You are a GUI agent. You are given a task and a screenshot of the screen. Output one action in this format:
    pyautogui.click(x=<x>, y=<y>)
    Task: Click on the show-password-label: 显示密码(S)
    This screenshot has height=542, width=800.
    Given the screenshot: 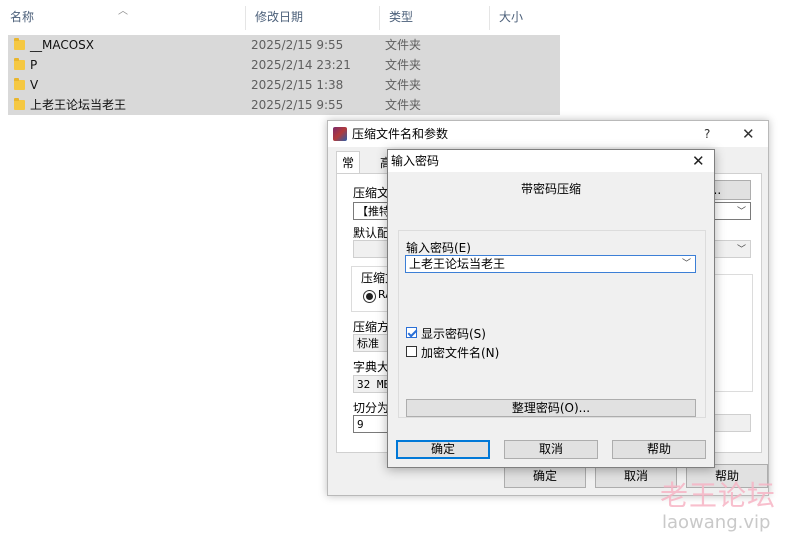 What is the action you would take?
    pyautogui.click(x=453, y=334)
    